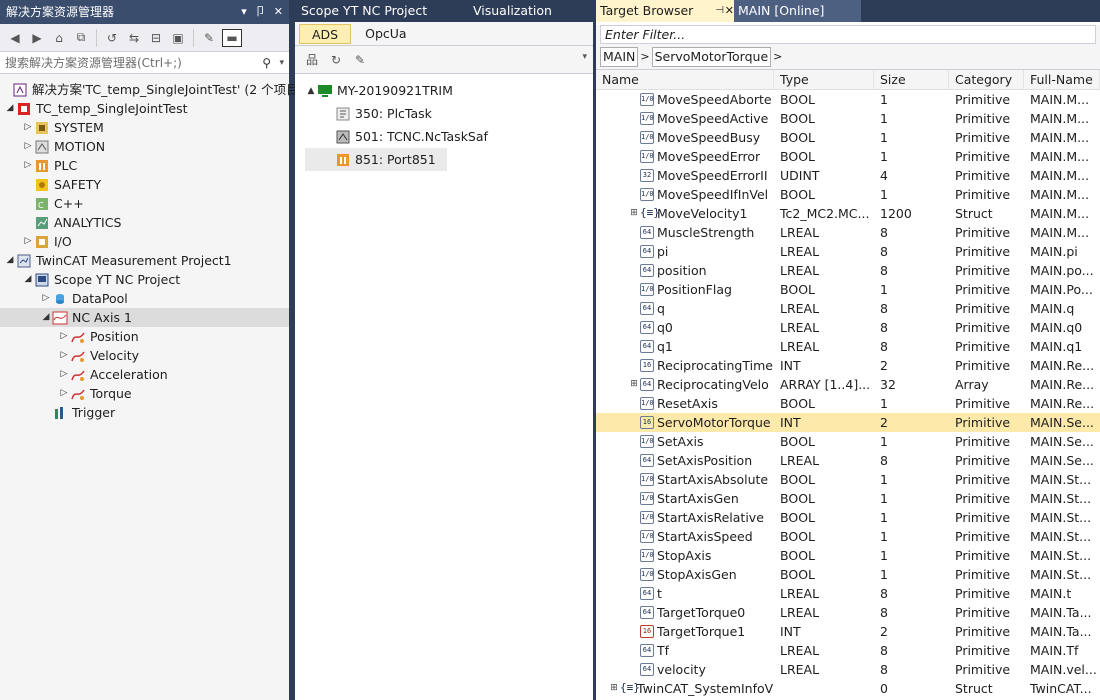 The image size is (1100, 700). I want to click on sidebar-item-i-o: ▷ I/O, so click(144, 241).